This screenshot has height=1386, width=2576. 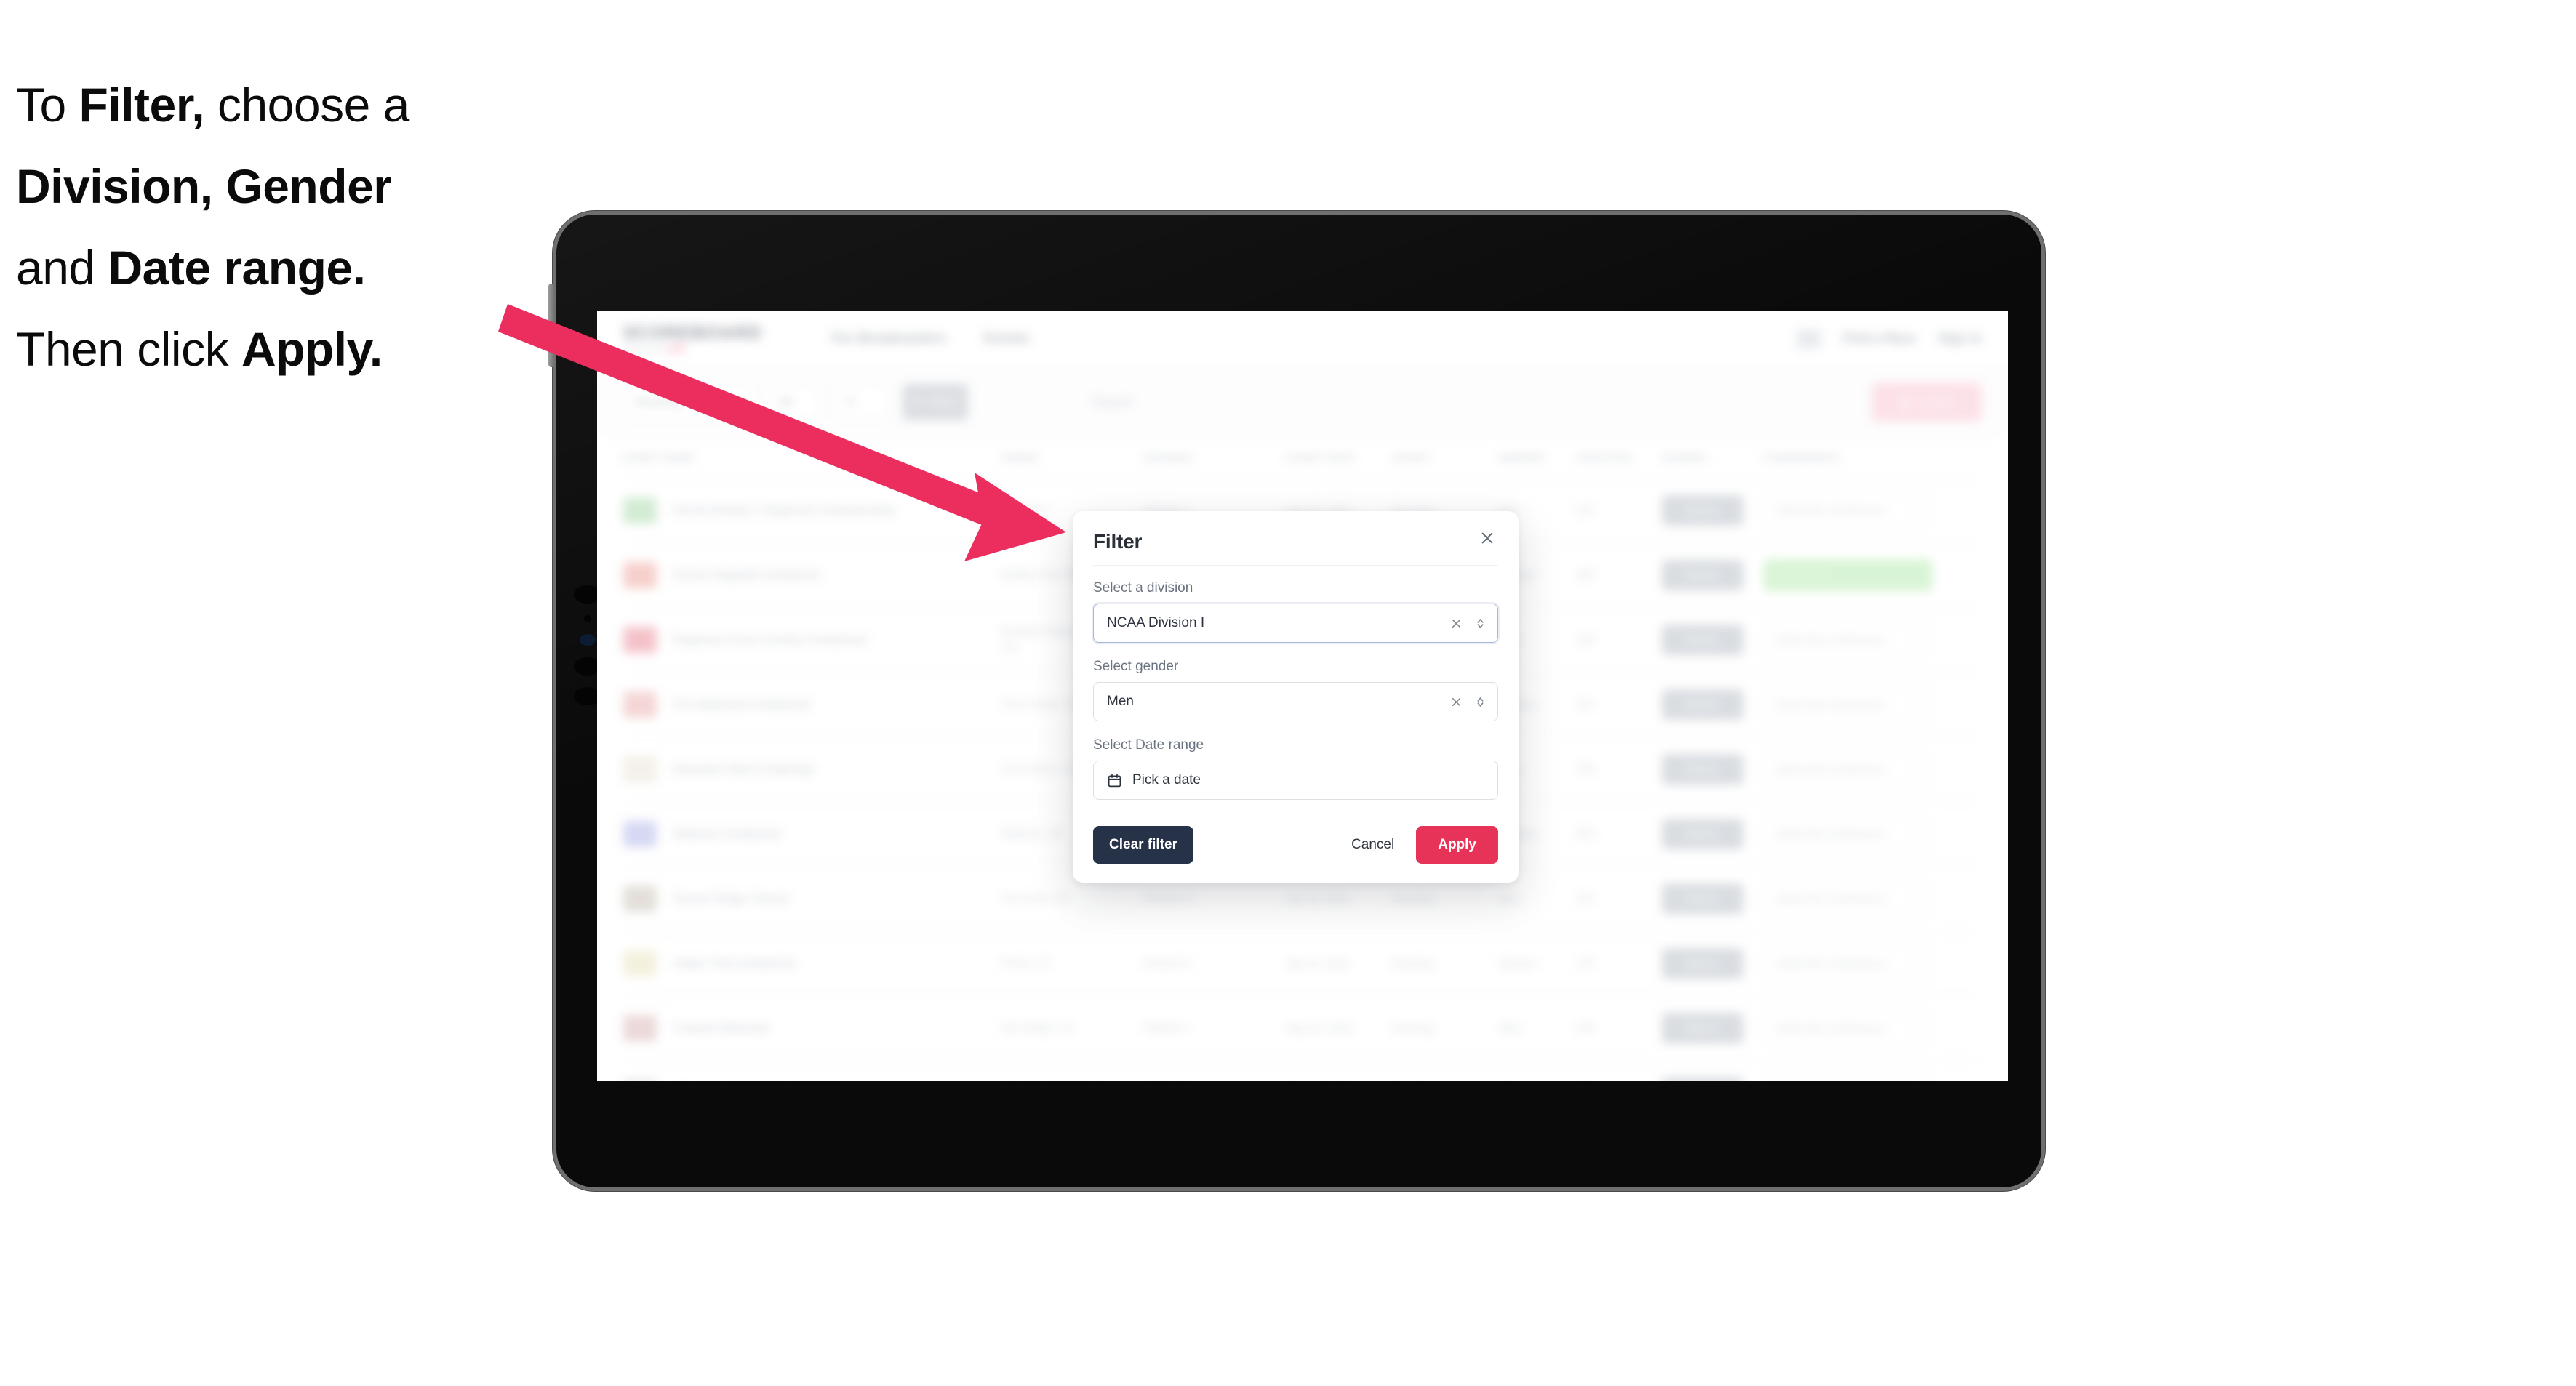 I want to click on microphone-icon, so click(x=587, y=618).